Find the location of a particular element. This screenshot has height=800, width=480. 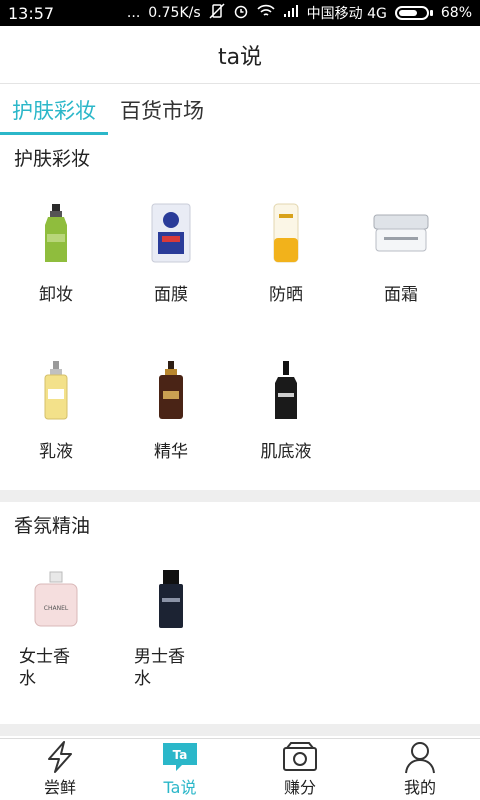

item-label: 精华 is located at coordinates (171, 452).